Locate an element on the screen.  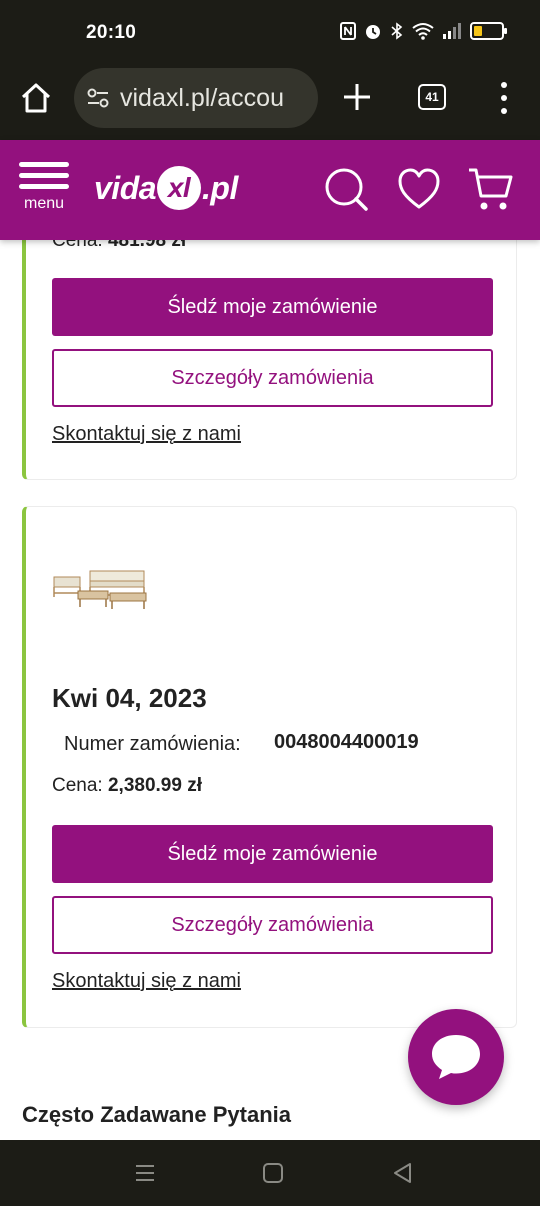
wifi-icon is located at coordinates (423, 31).